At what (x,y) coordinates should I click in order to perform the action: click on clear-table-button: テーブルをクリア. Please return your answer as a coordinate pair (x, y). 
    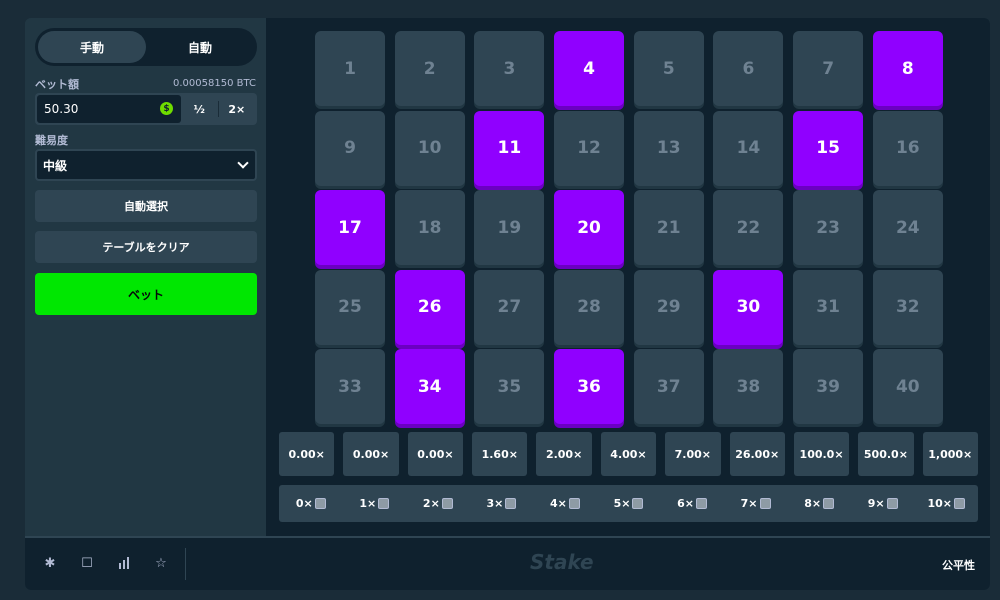
    Looking at the image, I should click on (146, 247).